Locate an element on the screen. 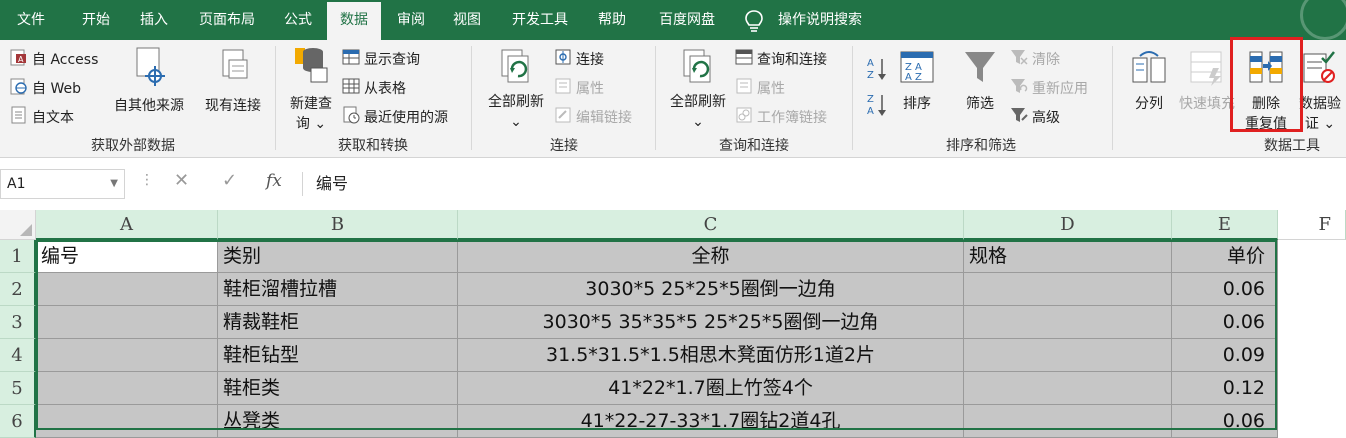 The height and width of the screenshot is (438, 1346). flash-fill-label: 快速填充 is located at coordinates (1207, 104).